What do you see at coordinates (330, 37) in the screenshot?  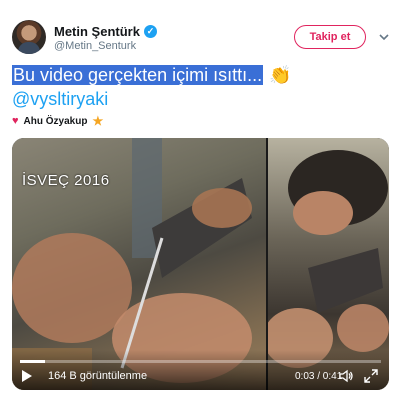 I see `follow-button: Takip et` at bounding box center [330, 37].